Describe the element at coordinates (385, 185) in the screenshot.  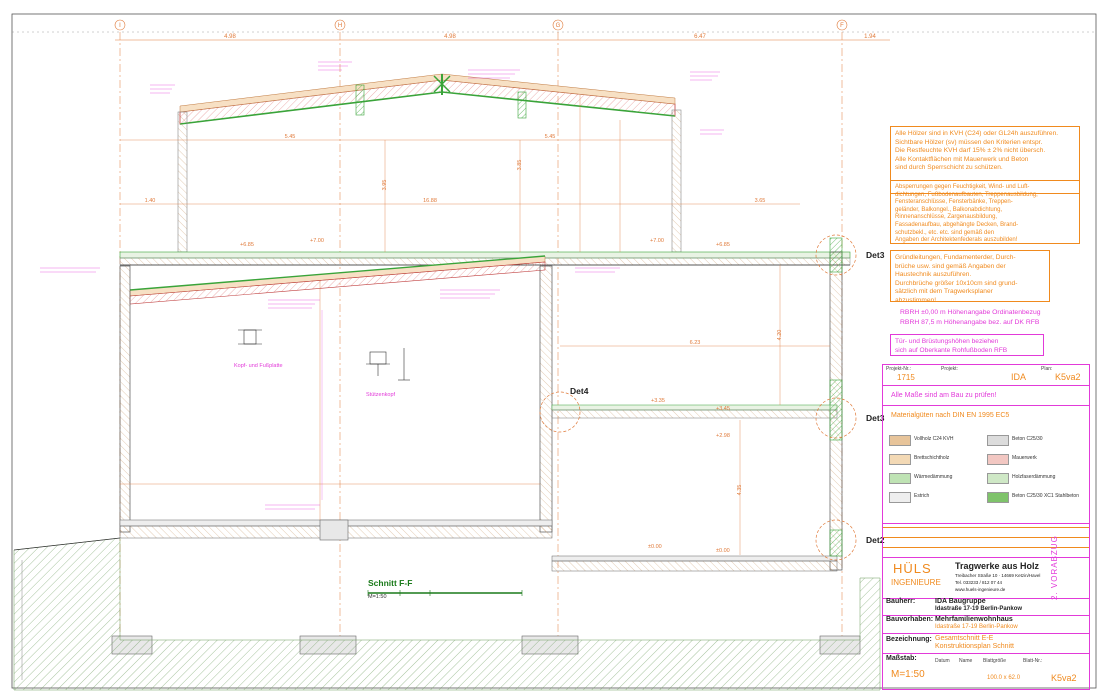
I see `dim-6: 3.95` at that location.